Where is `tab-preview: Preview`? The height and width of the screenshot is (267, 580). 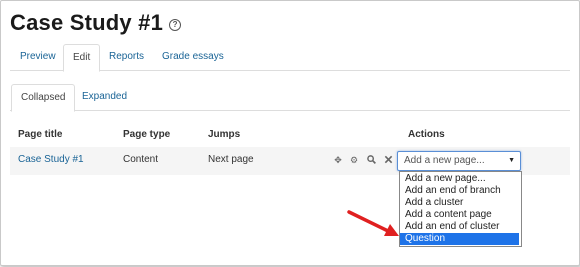 tab-preview: Preview is located at coordinates (38, 57).